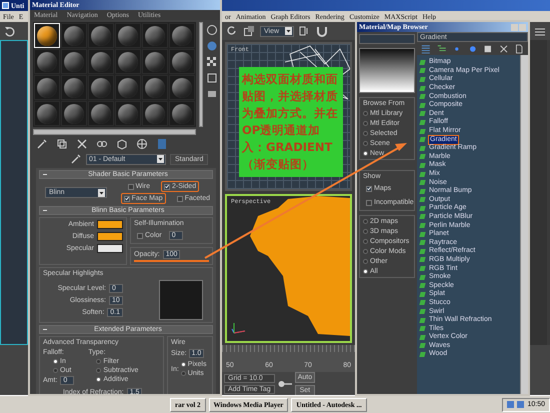 This screenshot has height=413, width=550. Describe the element at coordinates (387, 70) in the screenshot. I see `gradient-preview` at that location.